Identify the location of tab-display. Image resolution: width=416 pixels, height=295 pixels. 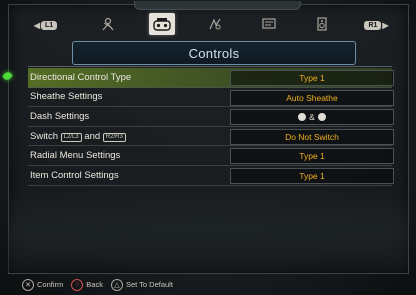
(269, 24).